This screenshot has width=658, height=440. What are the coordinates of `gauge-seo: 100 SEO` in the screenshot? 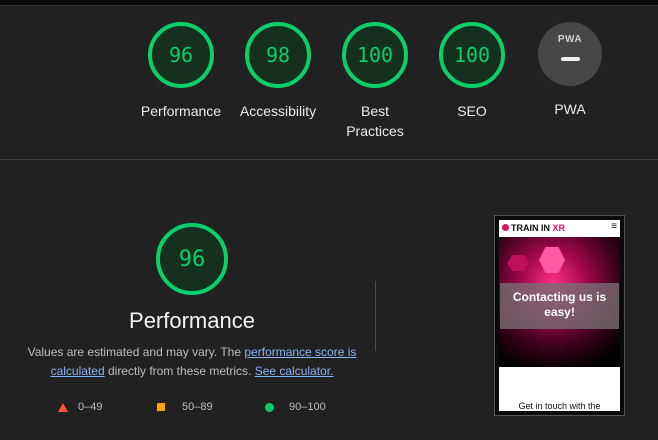 It's located at (472, 71).